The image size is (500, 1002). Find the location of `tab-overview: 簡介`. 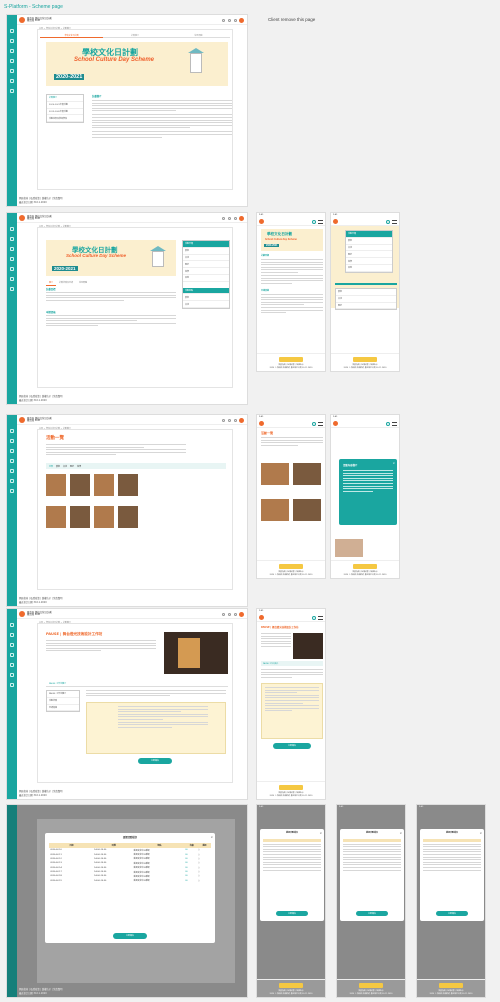

tab-overview: 簡介 is located at coordinates (51, 283).